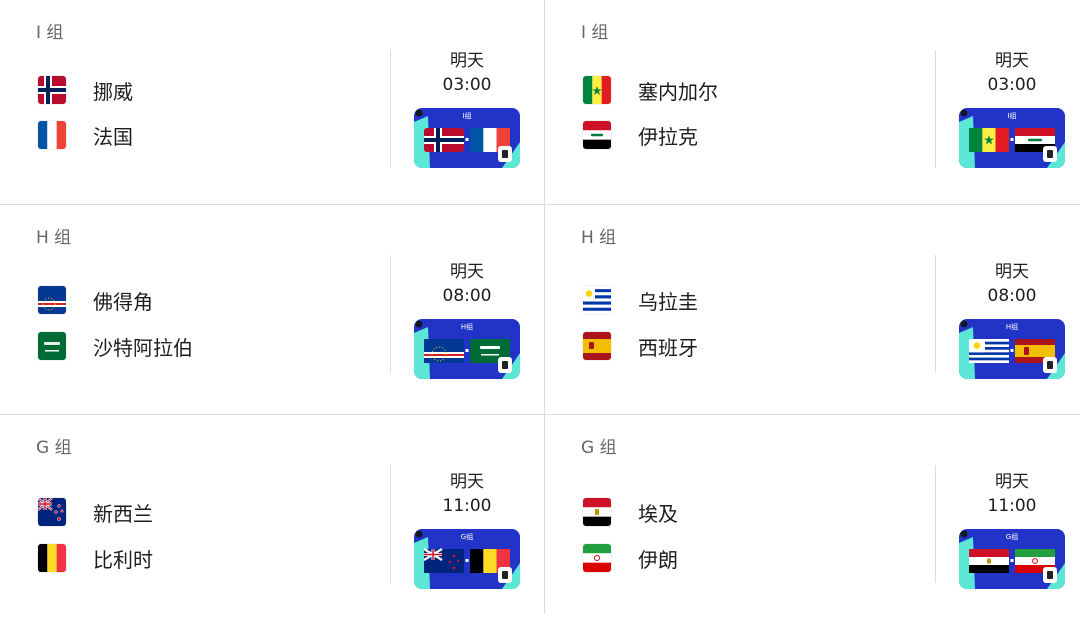  What do you see at coordinates (113, 136) in the screenshot?
I see `team-name: 法国` at bounding box center [113, 136].